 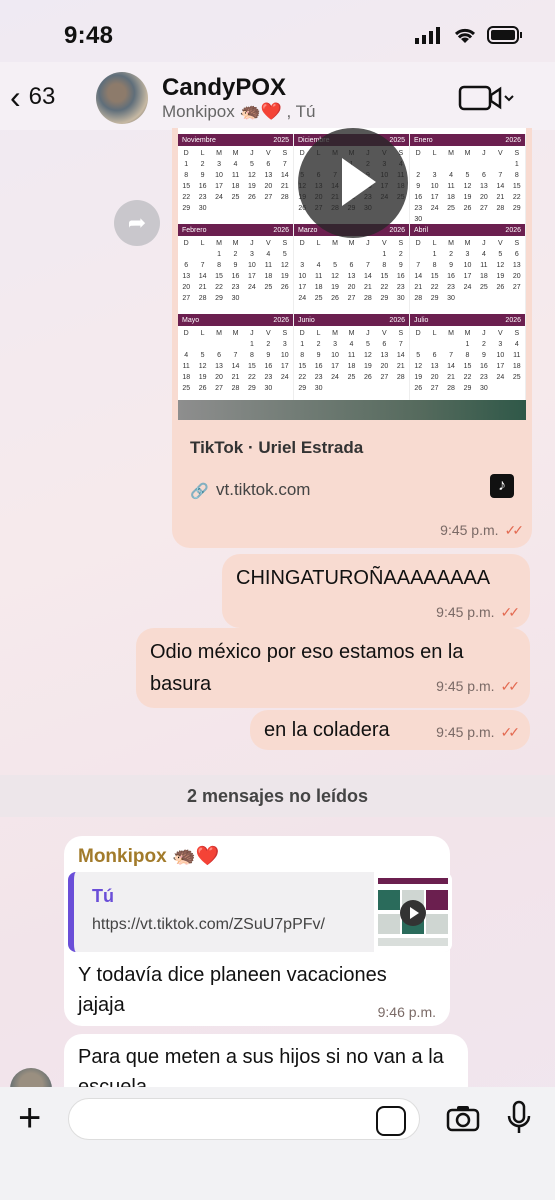 What do you see at coordinates (244, 1119) in the screenshot?
I see `message-input` at bounding box center [244, 1119].